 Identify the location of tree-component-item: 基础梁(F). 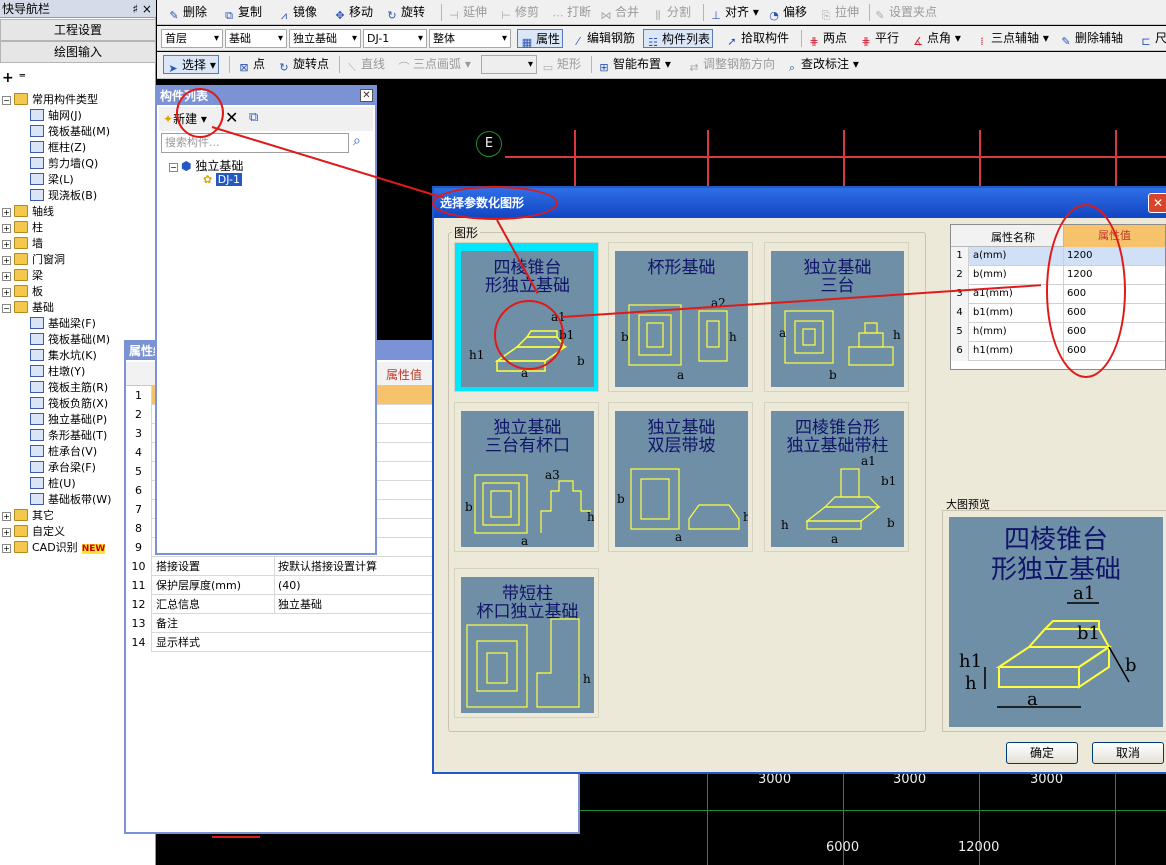
(63, 324).